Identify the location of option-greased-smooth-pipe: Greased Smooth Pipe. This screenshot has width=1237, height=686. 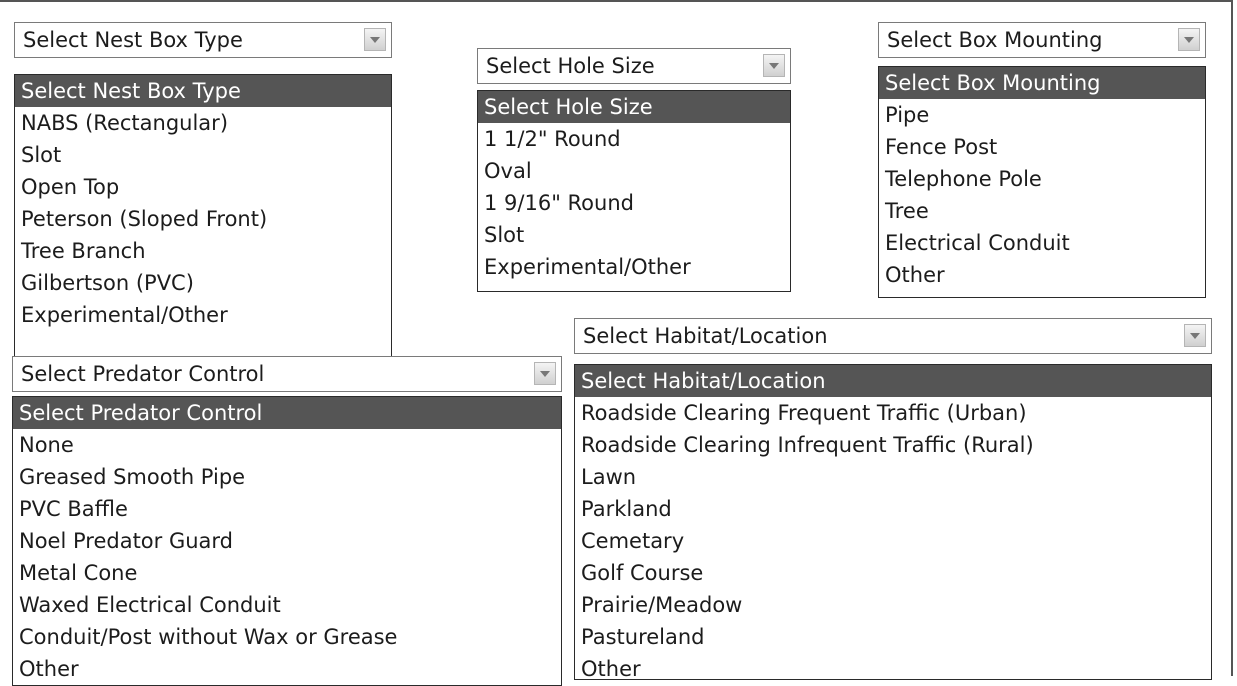
(287, 477).